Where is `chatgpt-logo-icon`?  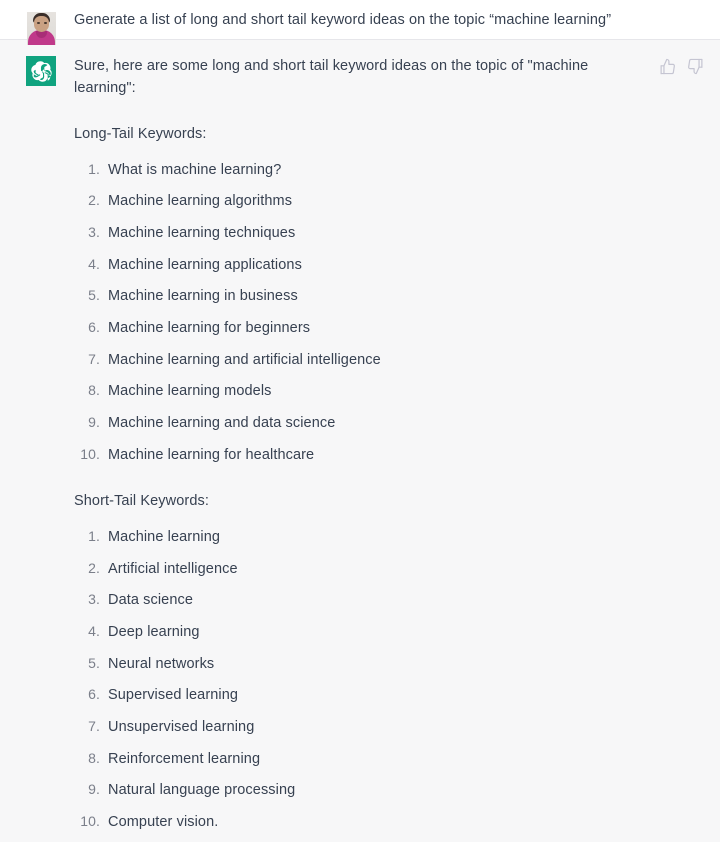 chatgpt-logo-icon is located at coordinates (41, 71).